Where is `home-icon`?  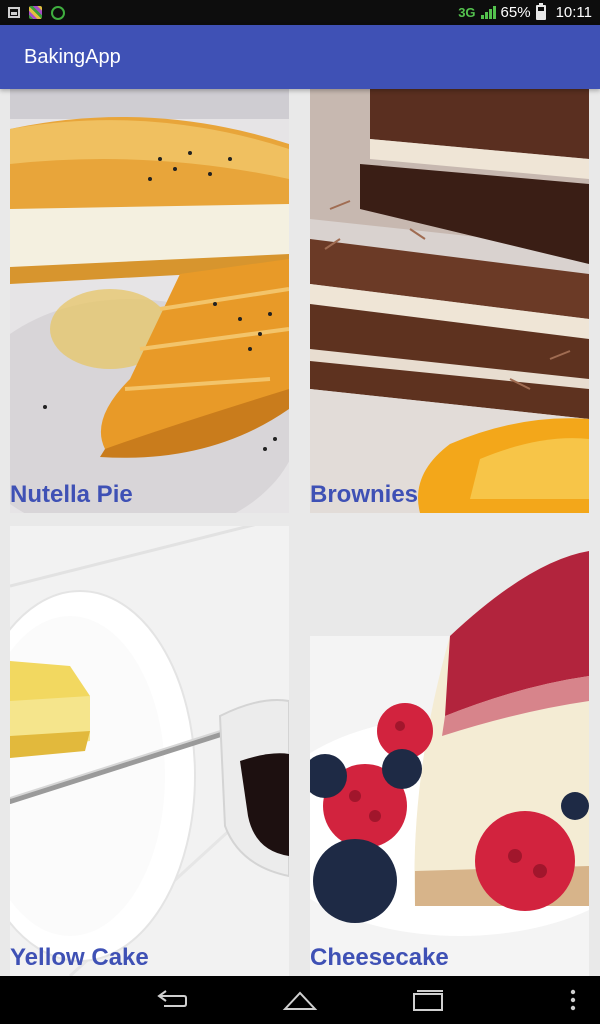
home-icon is located at coordinates (300, 1000).